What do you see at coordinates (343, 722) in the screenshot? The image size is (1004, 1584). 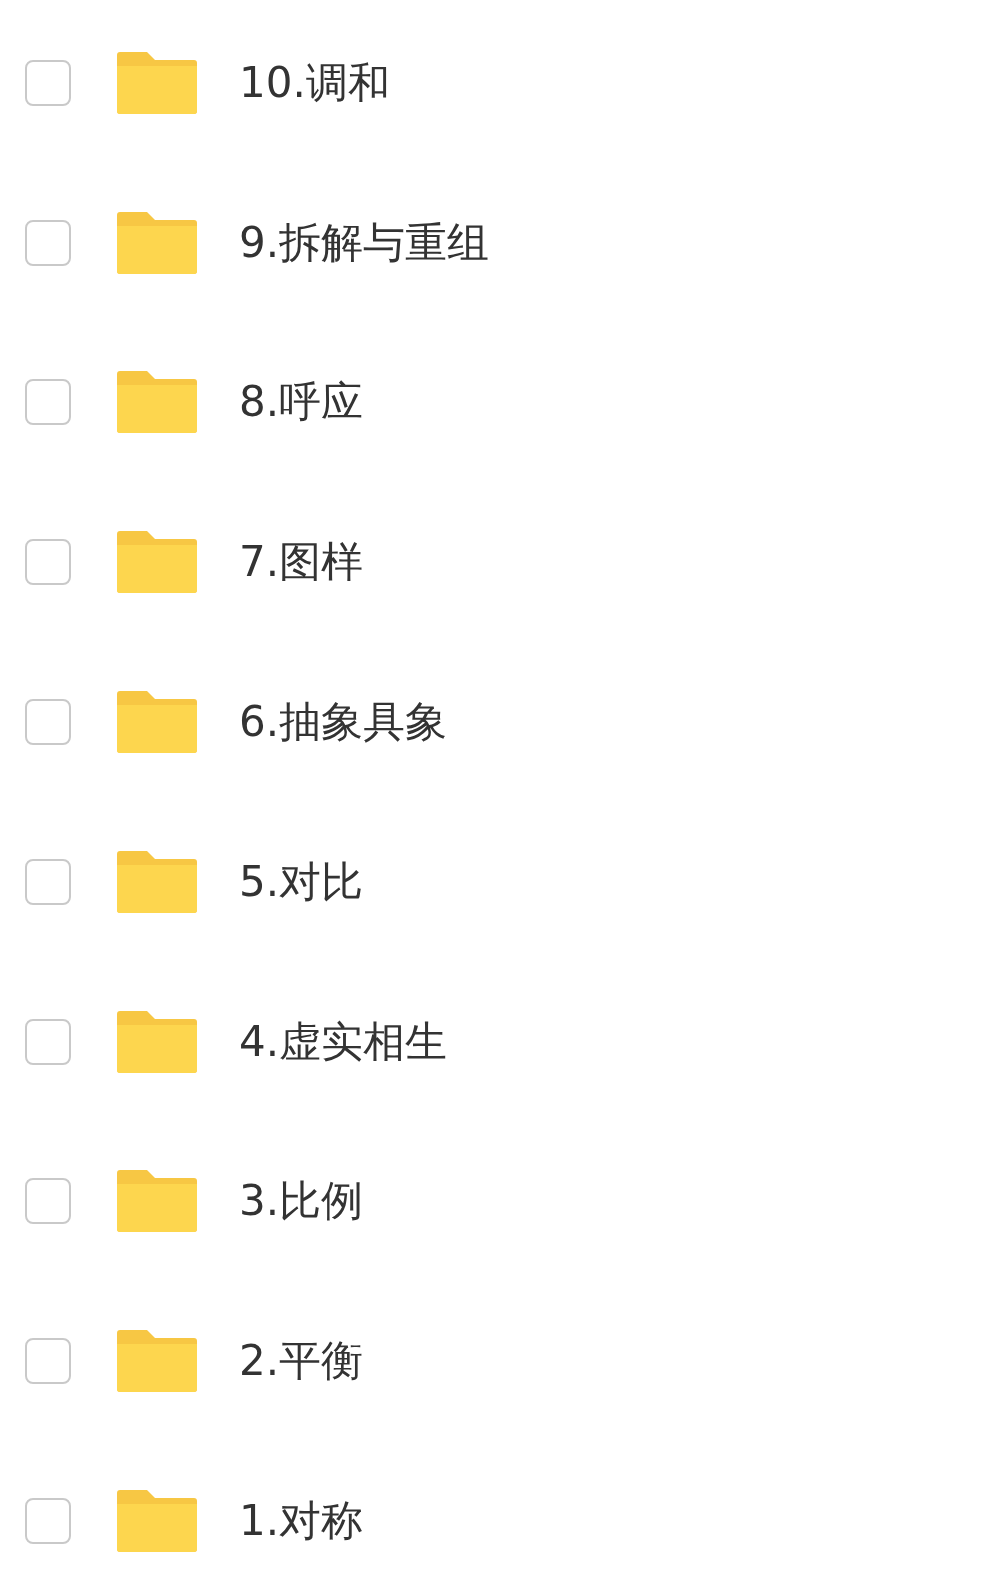 I see `folder-name: 6.抽象具象` at bounding box center [343, 722].